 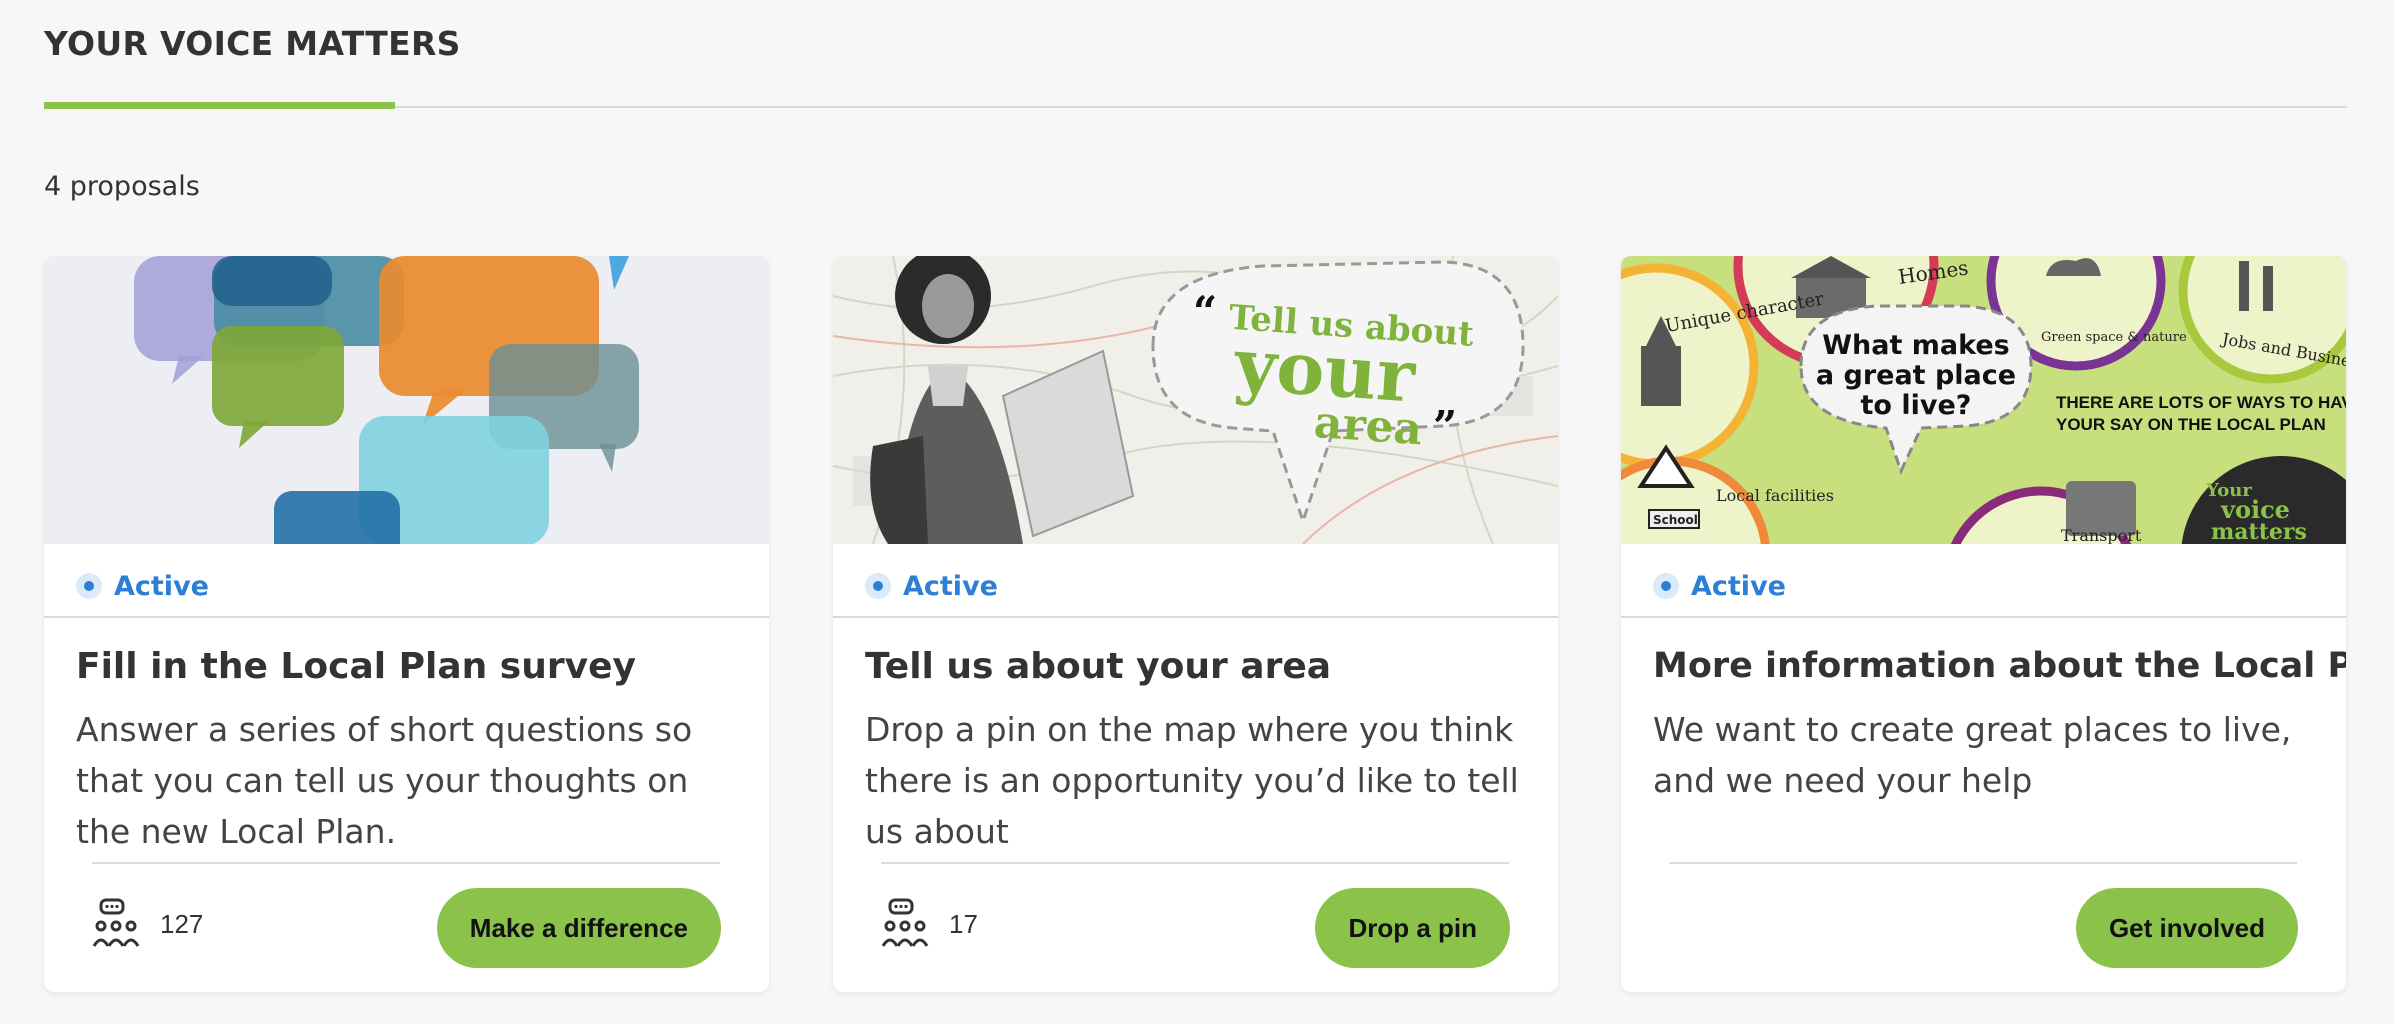 I want to click on participants-count: 127, so click(x=147, y=924).